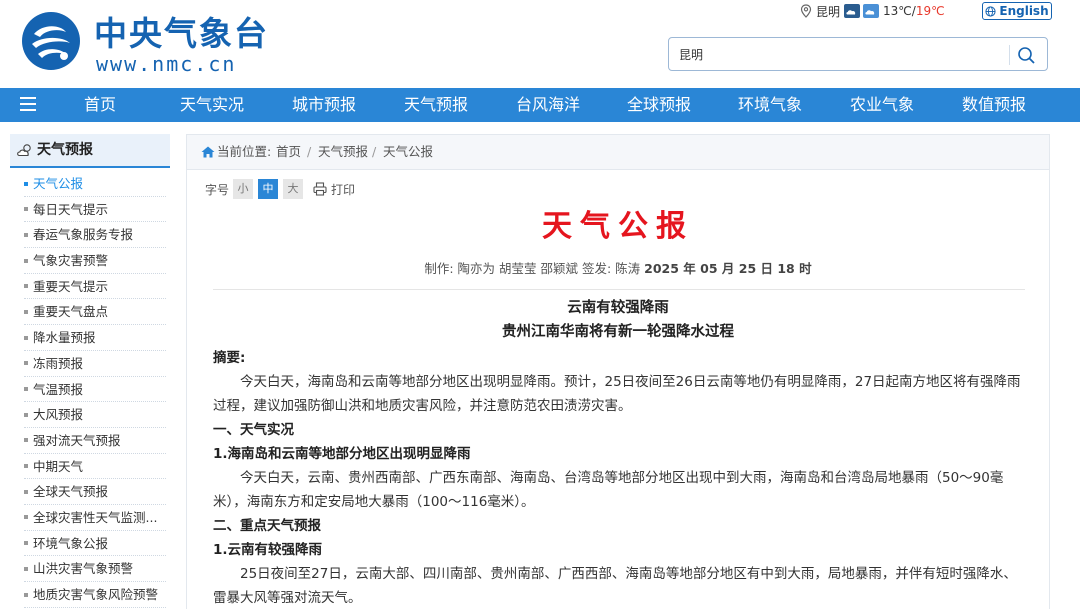 The width and height of the screenshot is (1080, 610). I want to click on sidebar-item-geological: 地质灾害气象风险预警, so click(95, 595).